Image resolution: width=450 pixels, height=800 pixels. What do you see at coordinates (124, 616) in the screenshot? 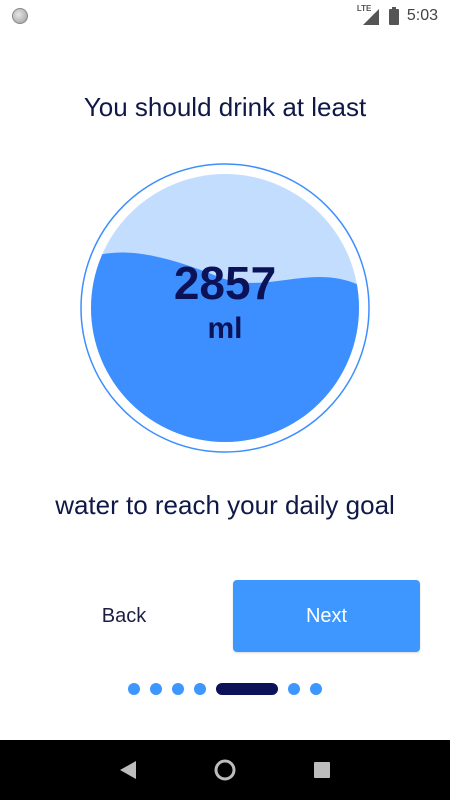
I see `back-button: Back` at bounding box center [124, 616].